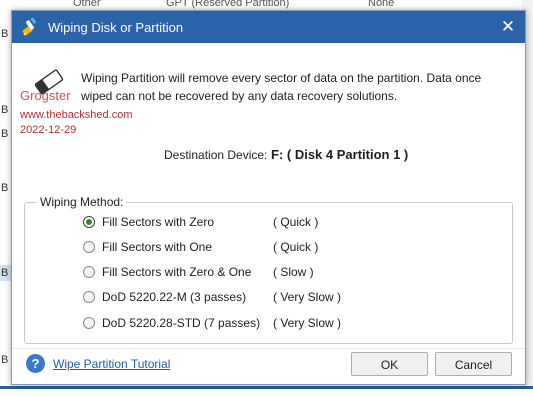  What do you see at coordinates (157, 247) in the screenshot?
I see `option-label: Fill Sectors with One` at bounding box center [157, 247].